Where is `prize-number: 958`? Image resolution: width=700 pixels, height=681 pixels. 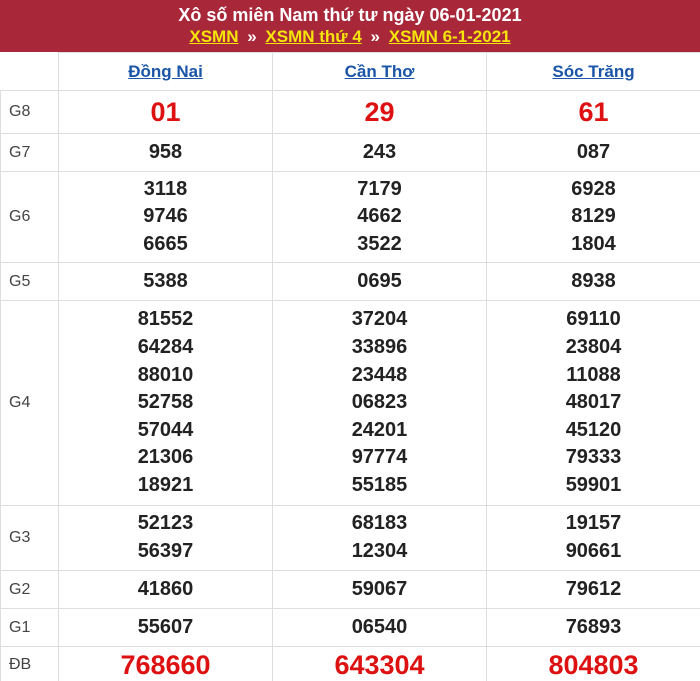 prize-number: 958 is located at coordinates (165, 151).